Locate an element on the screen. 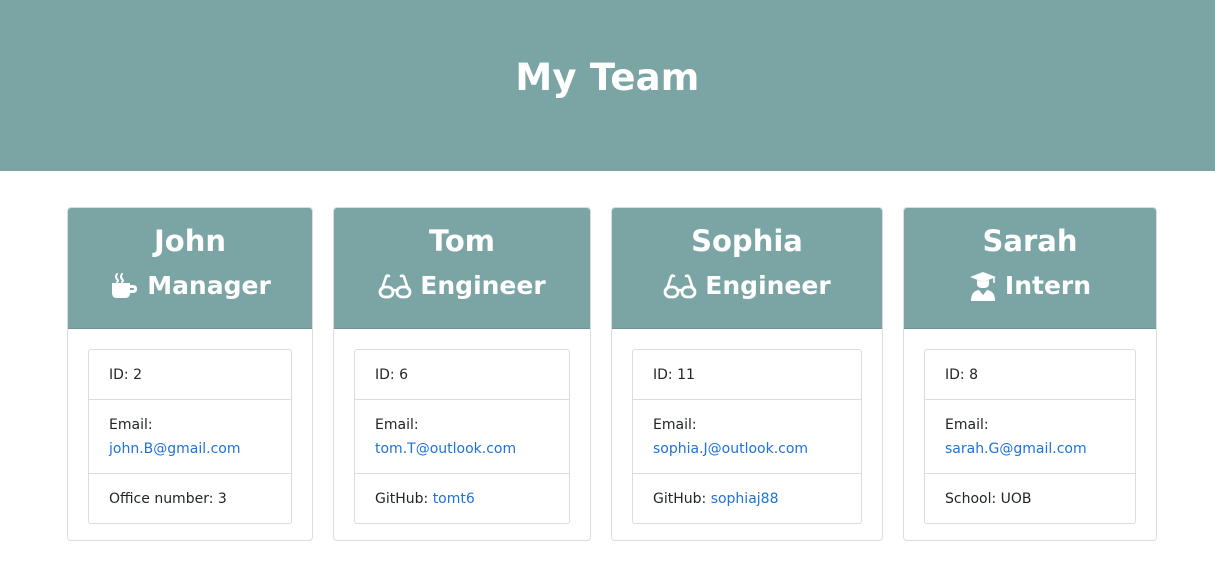  github-link: sophiaj88 is located at coordinates (745, 499).